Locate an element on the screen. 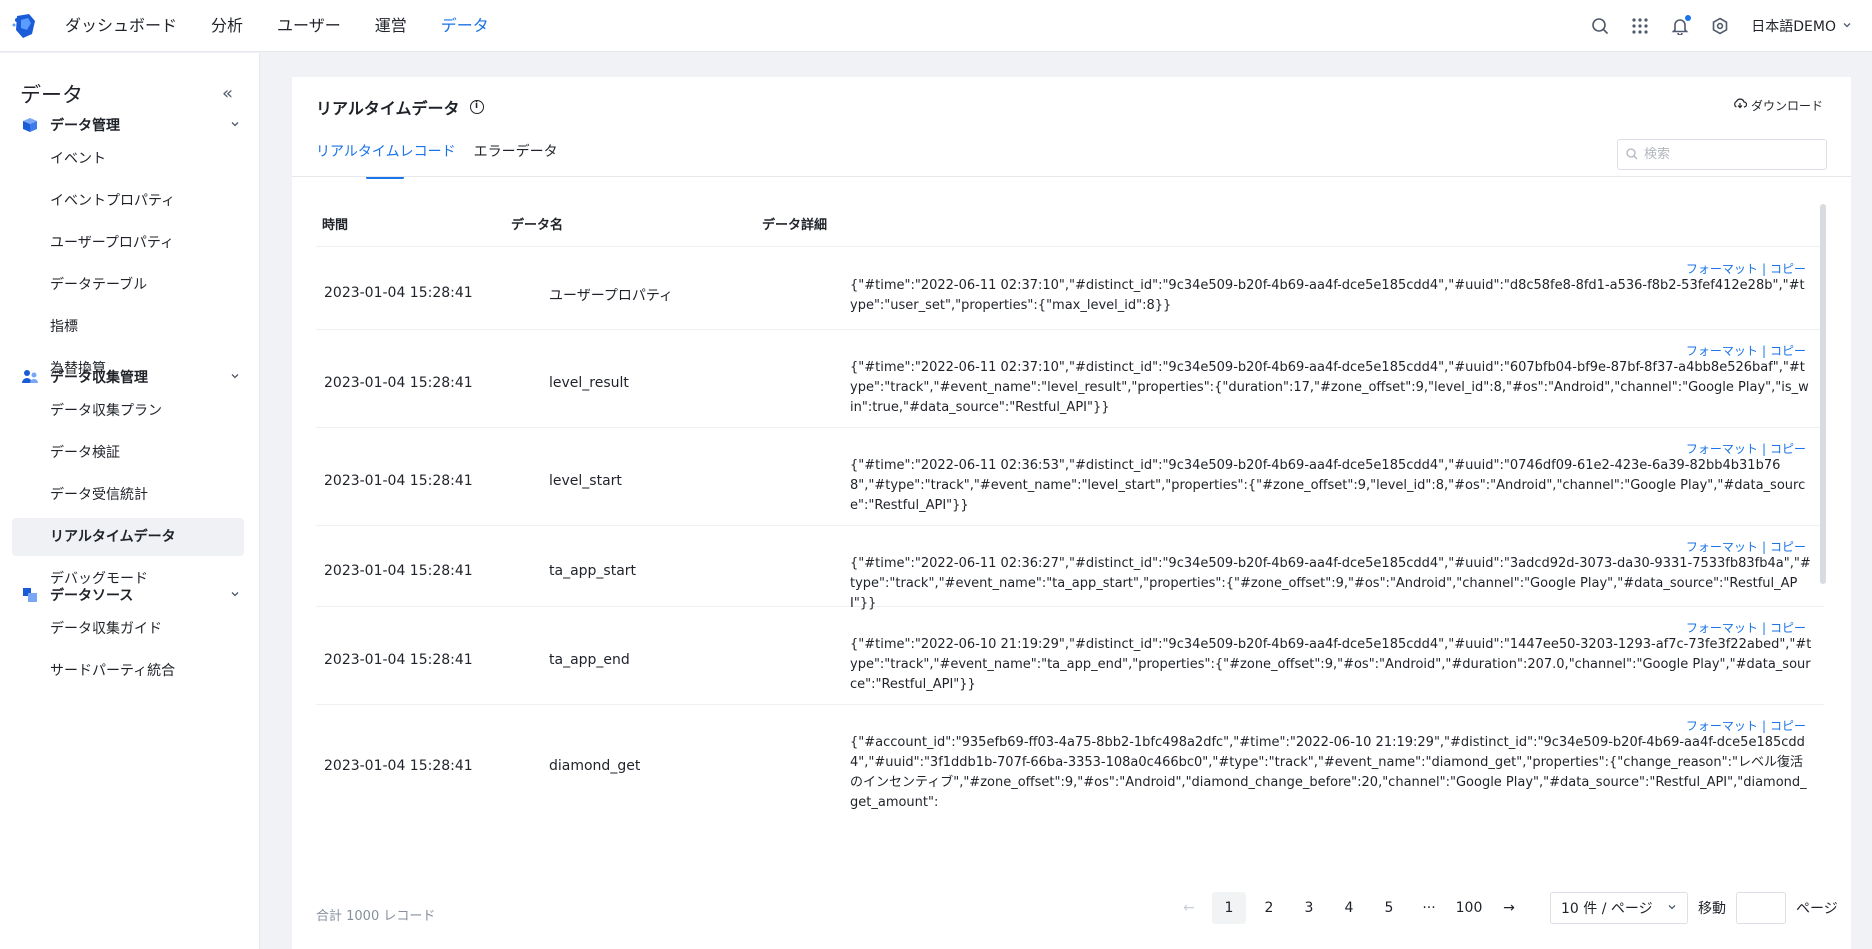 This screenshot has height=949, width=1872. pagination: ← 1 2 3 4 5 ··· 100 → 10 件 / ページ 移動 ページ is located at coordinates (1505, 908).